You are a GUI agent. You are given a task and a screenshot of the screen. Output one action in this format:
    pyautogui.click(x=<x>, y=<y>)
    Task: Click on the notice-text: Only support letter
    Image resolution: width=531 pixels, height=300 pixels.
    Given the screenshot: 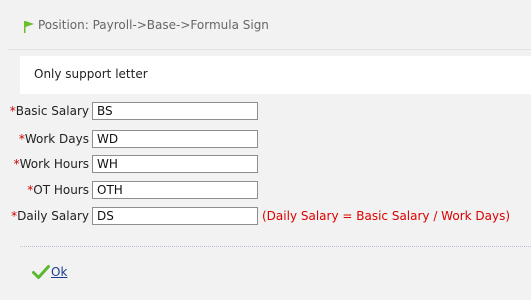 What is the action you would take?
    pyautogui.click(x=91, y=74)
    